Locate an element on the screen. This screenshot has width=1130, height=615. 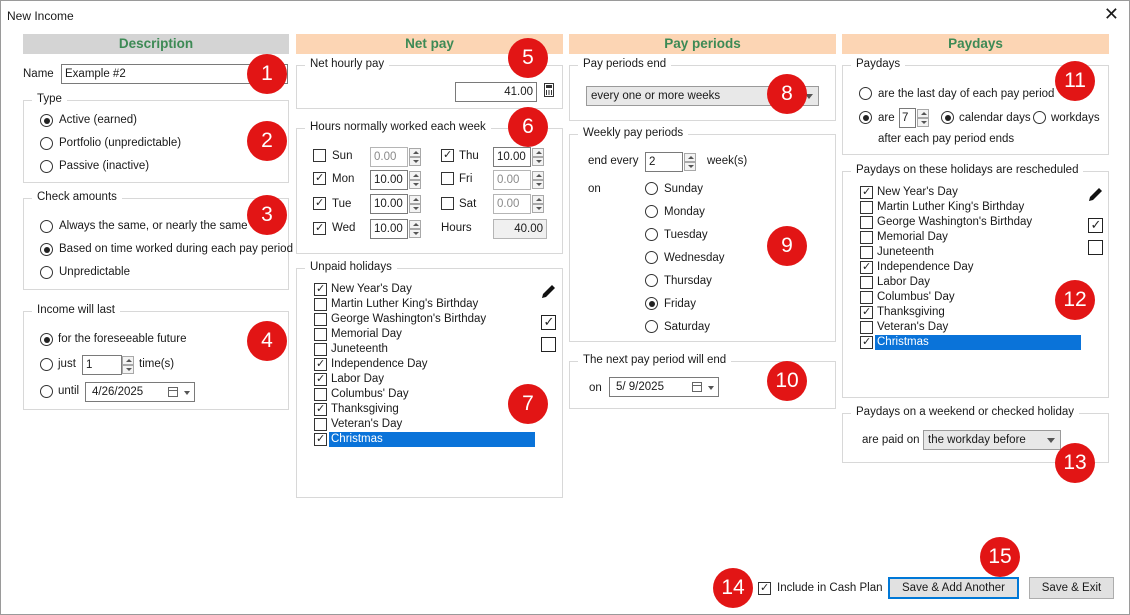
tue-checkbox is located at coordinates (319, 203).